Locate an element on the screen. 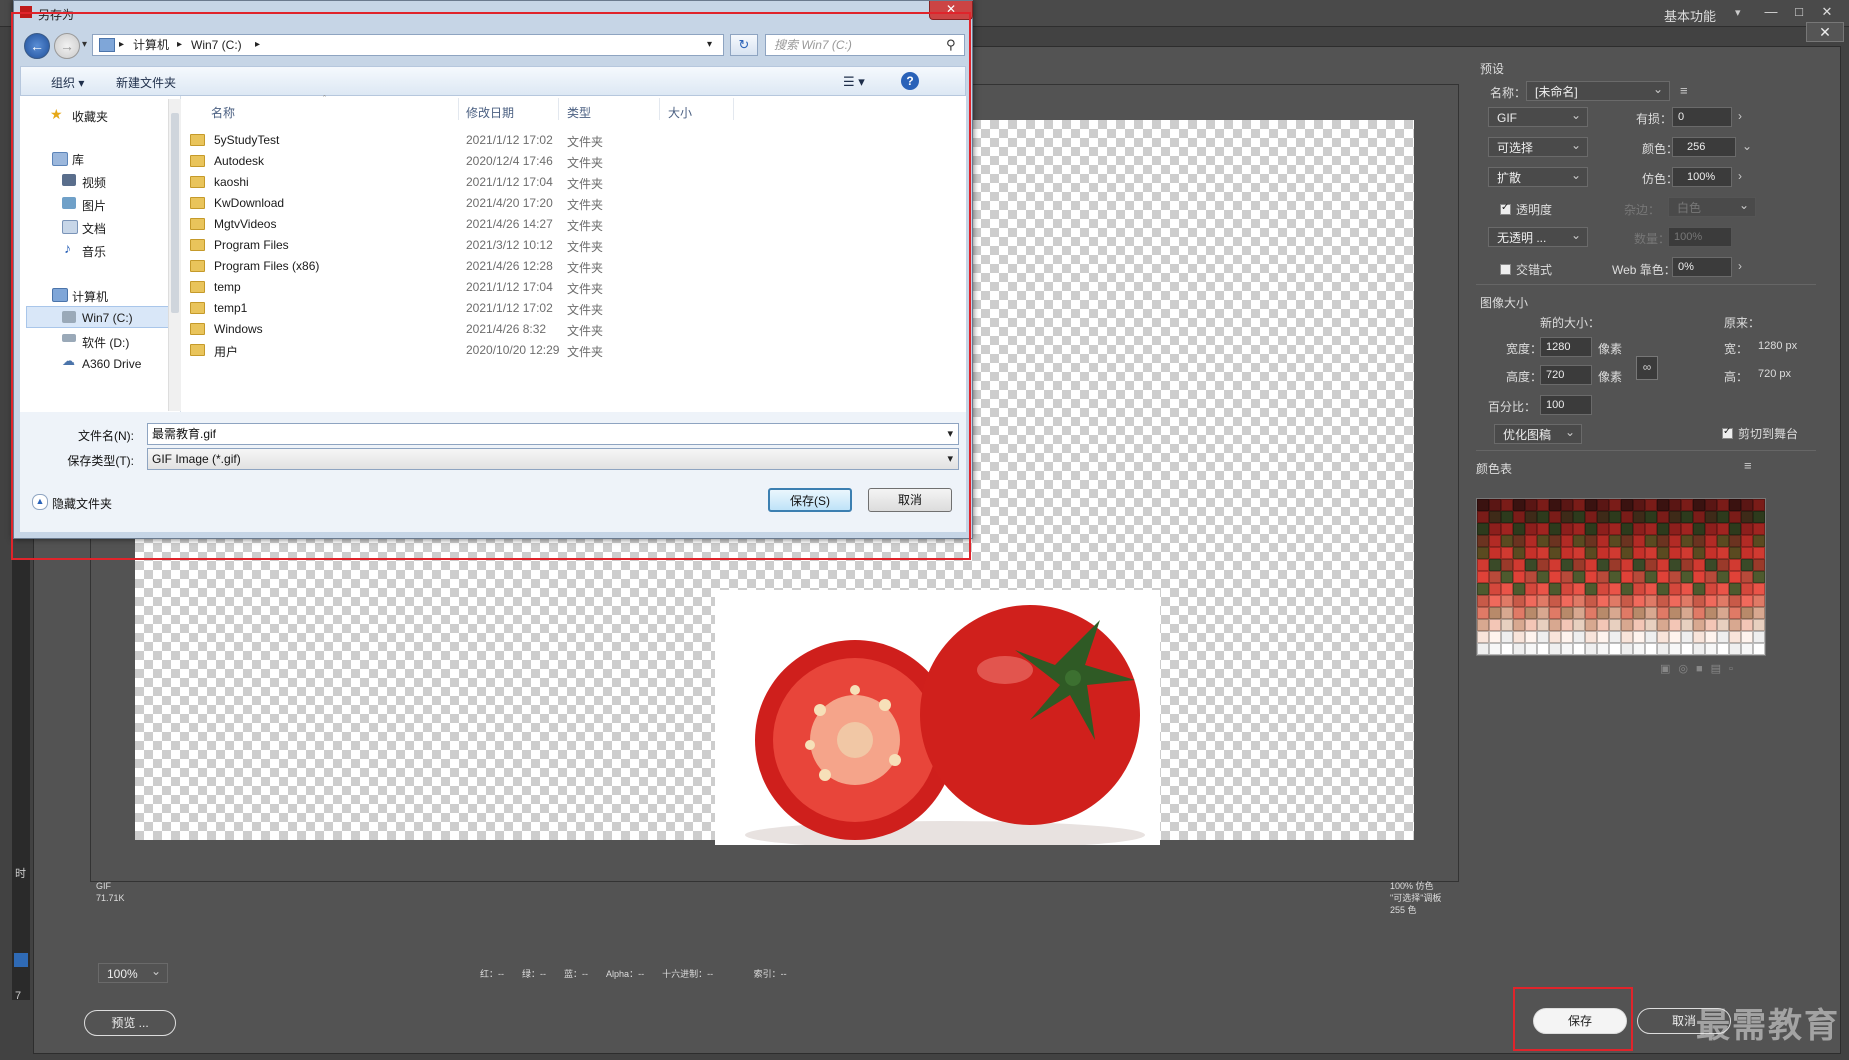 This screenshot has height=1060, width=1849. format-select: GIF is located at coordinates (1538, 116).